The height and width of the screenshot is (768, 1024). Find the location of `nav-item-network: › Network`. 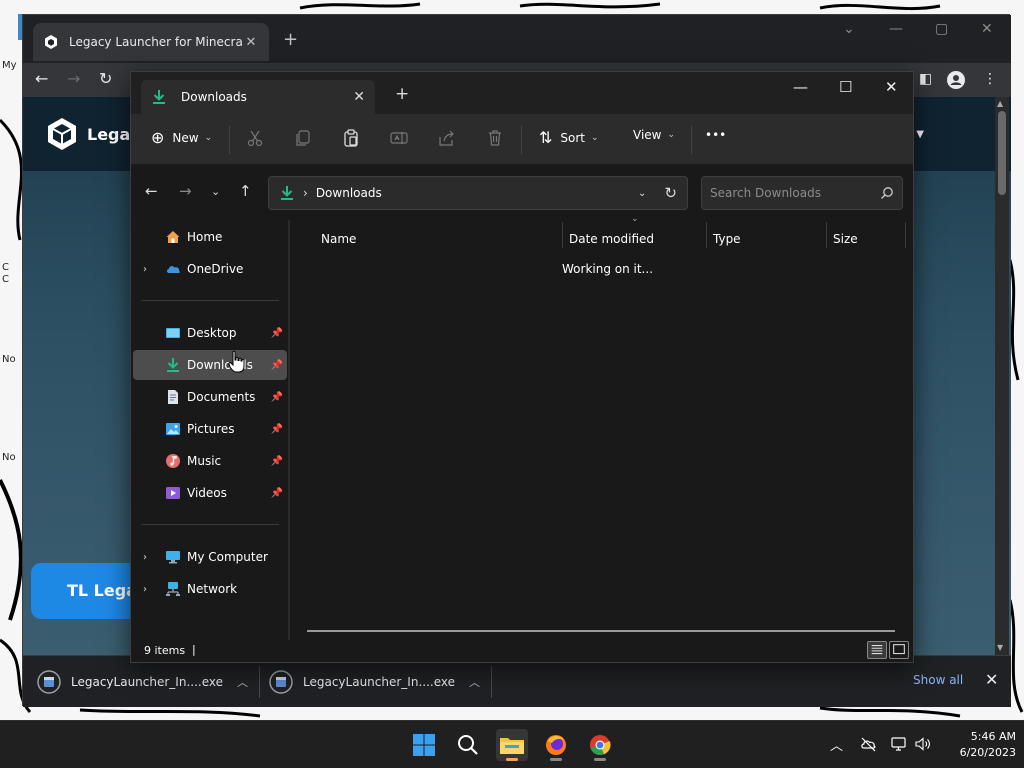

nav-item-network: › Network is located at coordinates (210, 589).